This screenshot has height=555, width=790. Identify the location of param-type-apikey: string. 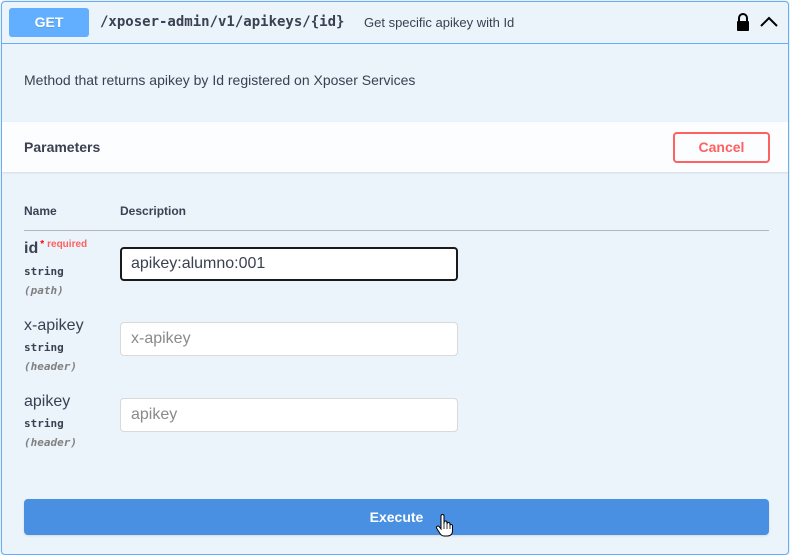
(44, 423).